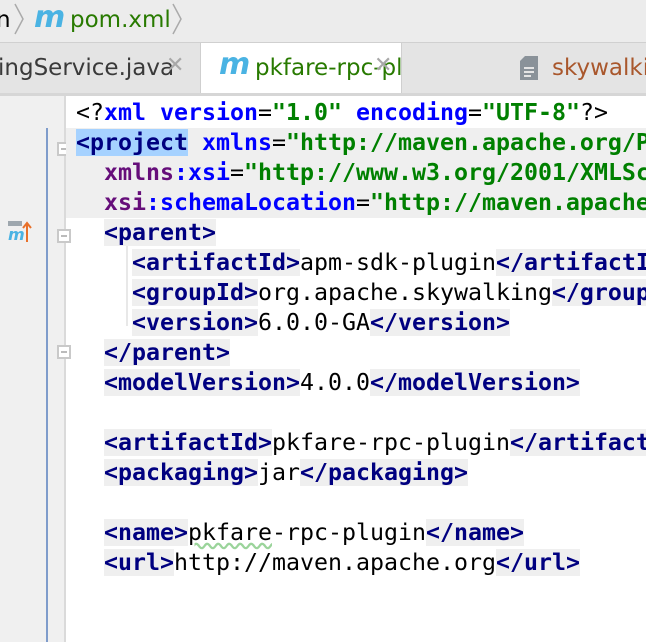 This screenshot has width=646, height=642. I want to click on code-line: <name>pkfare-rpc-plugin</name>, so click(300, 533).